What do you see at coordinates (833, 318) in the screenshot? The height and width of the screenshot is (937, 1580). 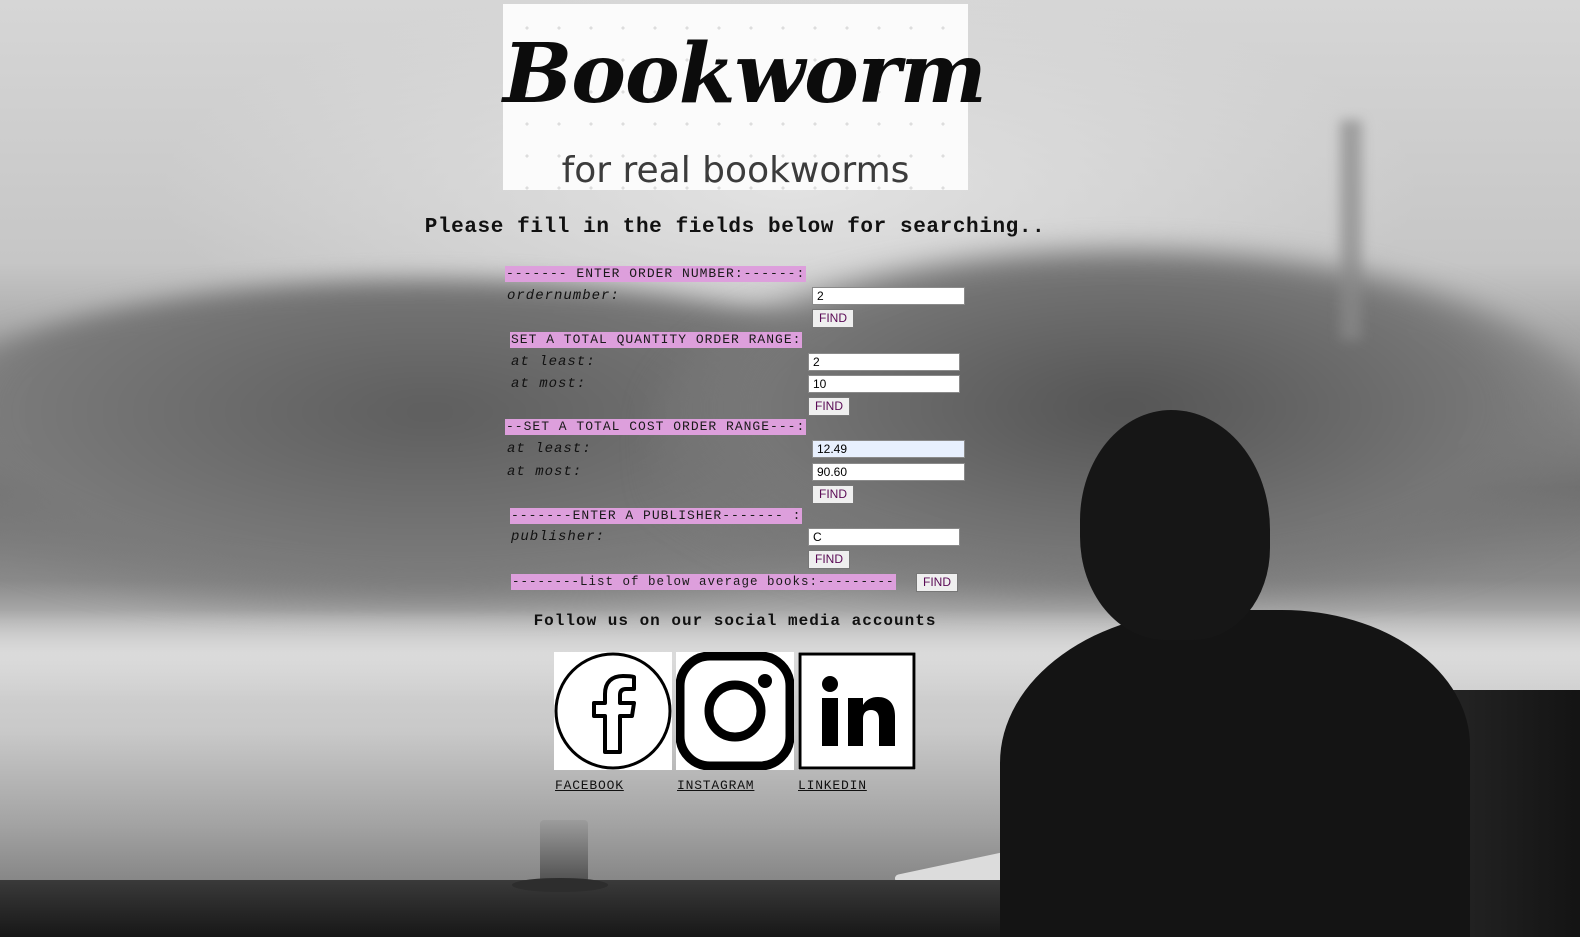 I see `find-order-button: FIND` at bounding box center [833, 318].